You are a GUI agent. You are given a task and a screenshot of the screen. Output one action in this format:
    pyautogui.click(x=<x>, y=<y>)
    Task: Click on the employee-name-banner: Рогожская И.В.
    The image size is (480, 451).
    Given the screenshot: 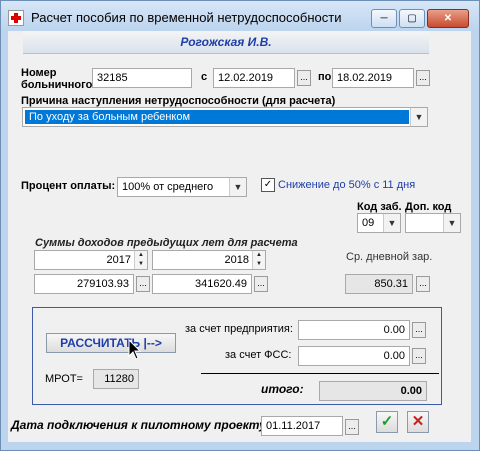 What is the action you would take?
    pyautogui.click(x=226, y=42)
    